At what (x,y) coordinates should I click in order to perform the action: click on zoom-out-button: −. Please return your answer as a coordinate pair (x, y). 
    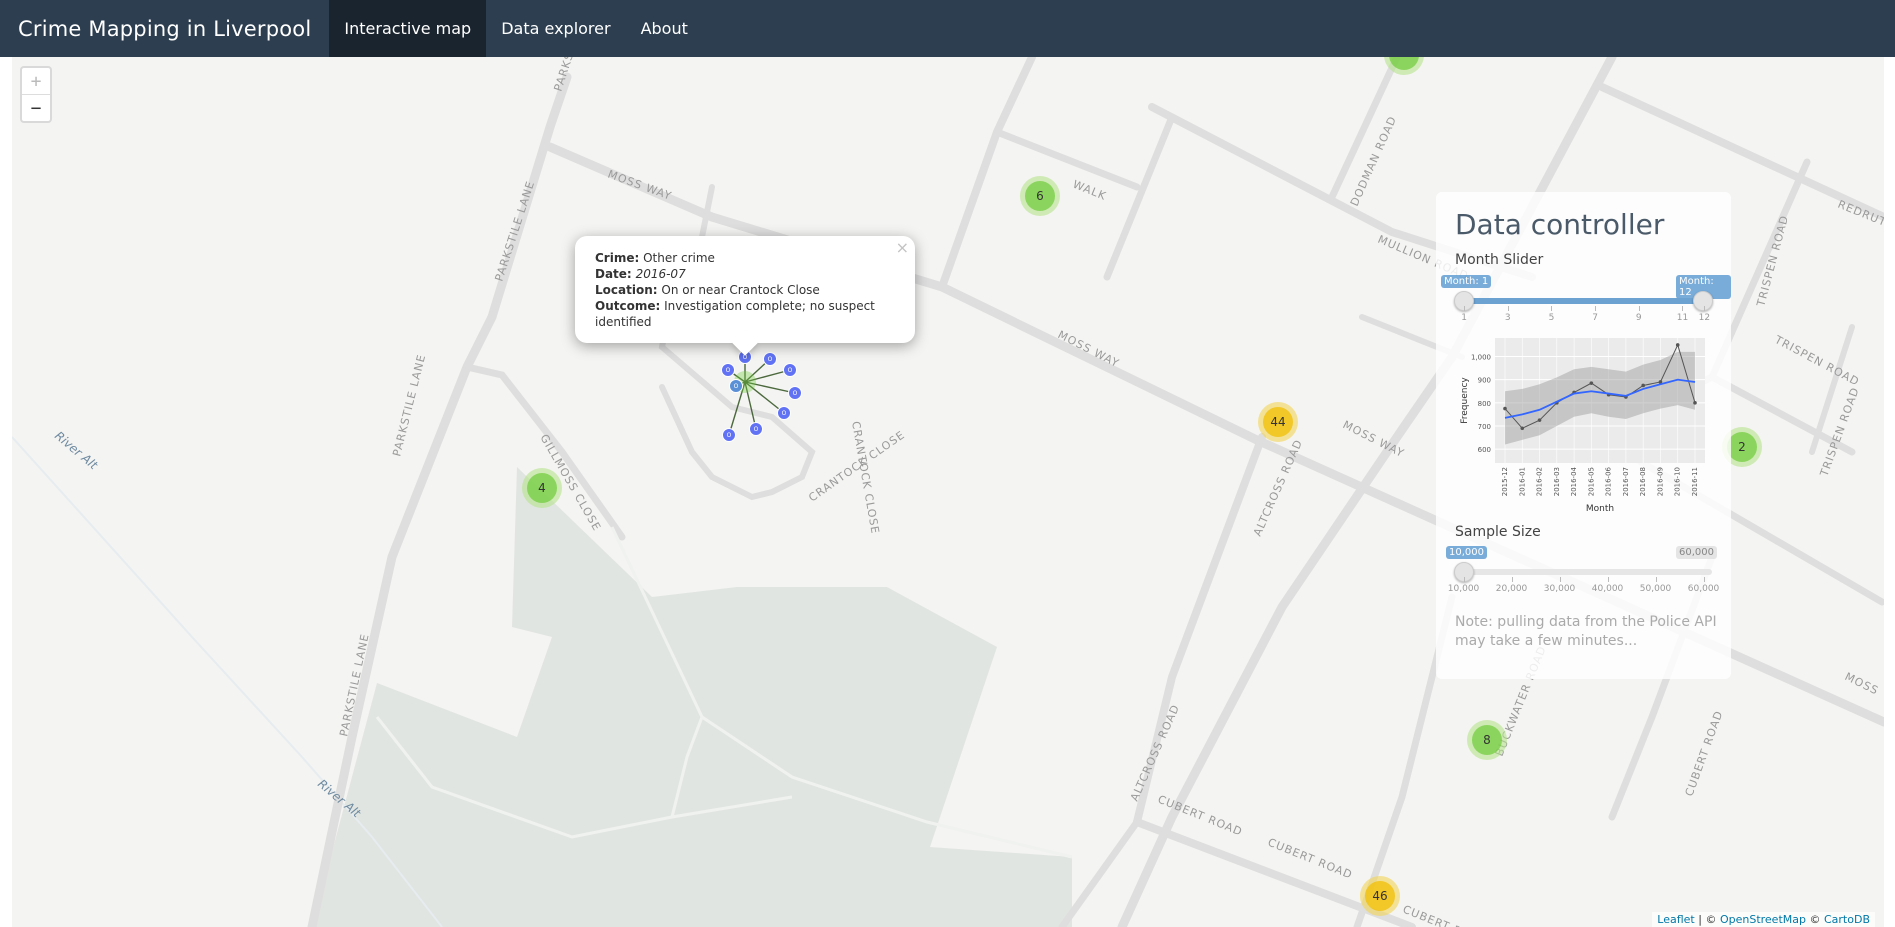
    Looking at the image, I should click on (36, 108).